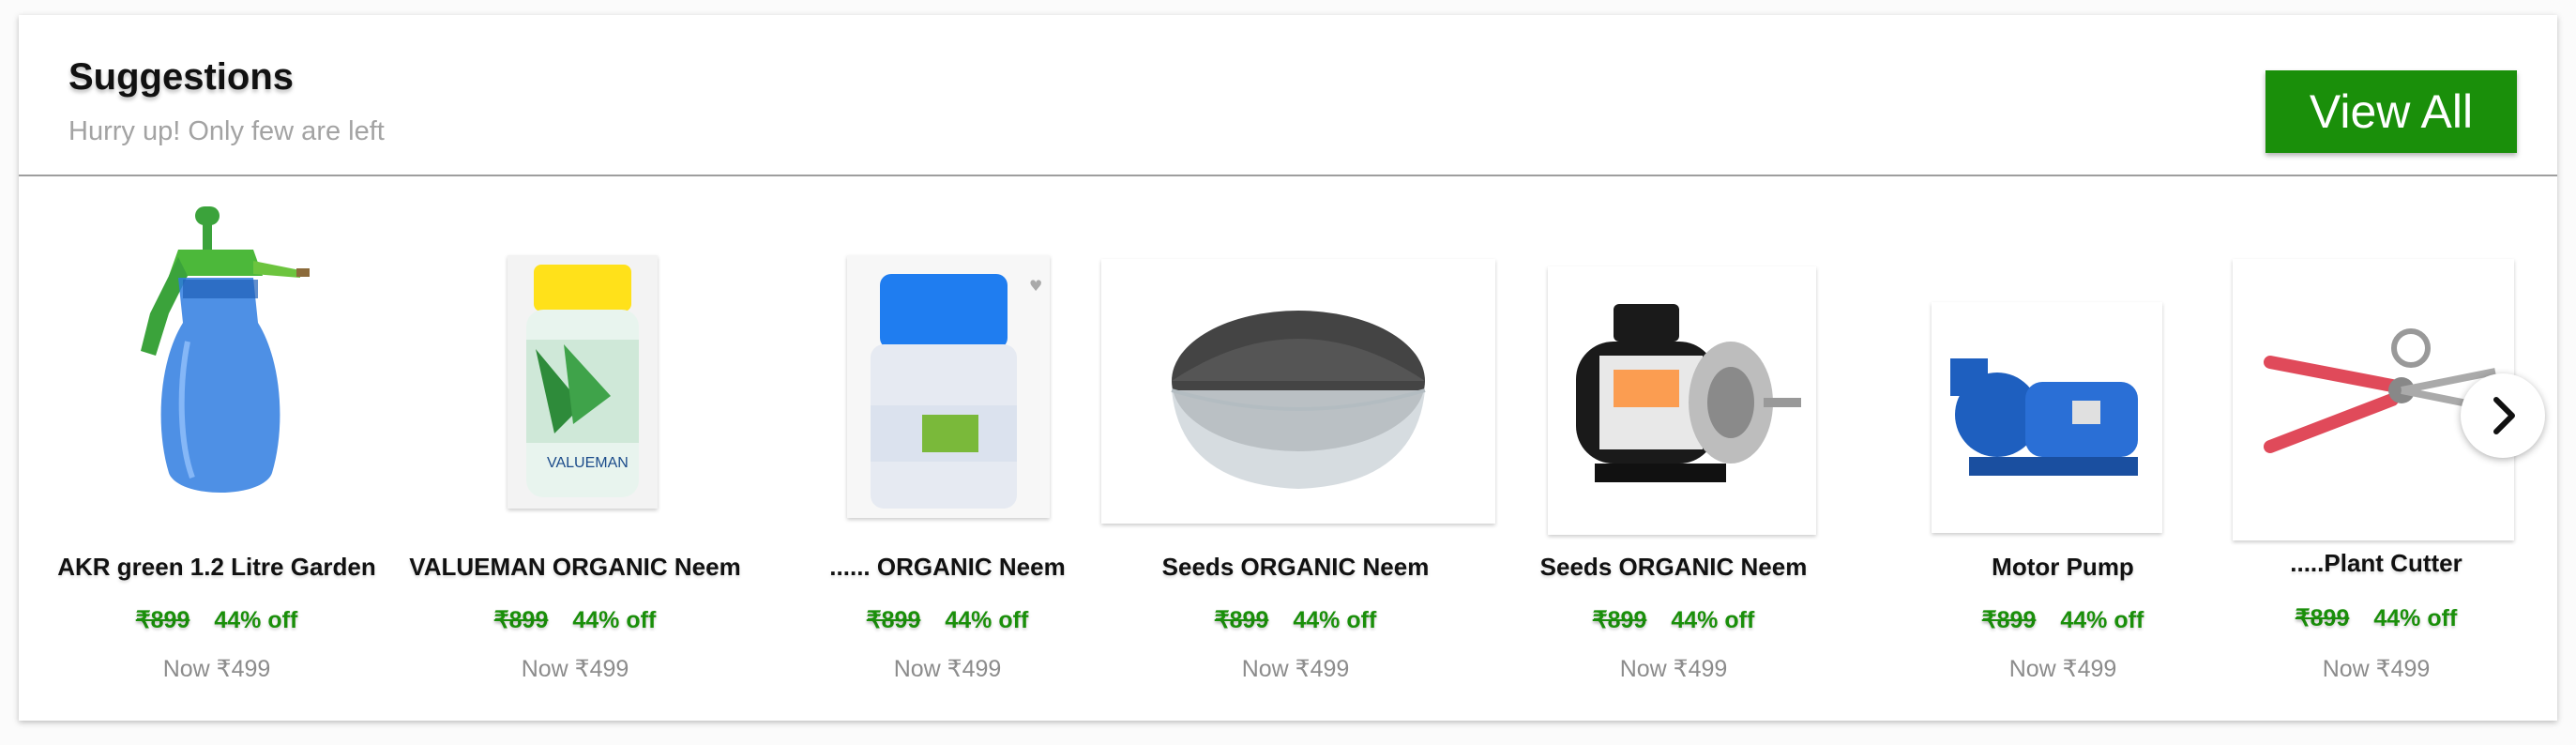  I want to click on chevron-right-icon, so click(2504, 415).